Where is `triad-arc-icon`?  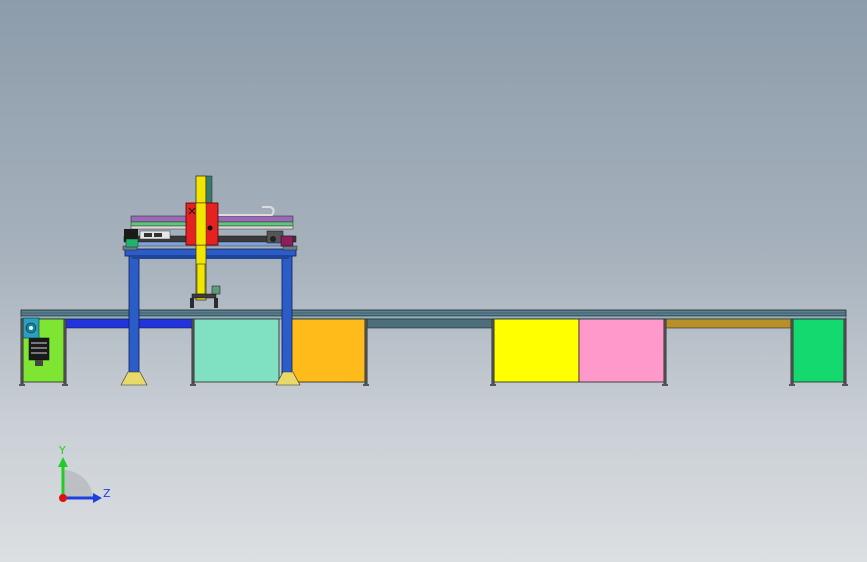
triad-arc-icon is located at coordinates (78, 483).